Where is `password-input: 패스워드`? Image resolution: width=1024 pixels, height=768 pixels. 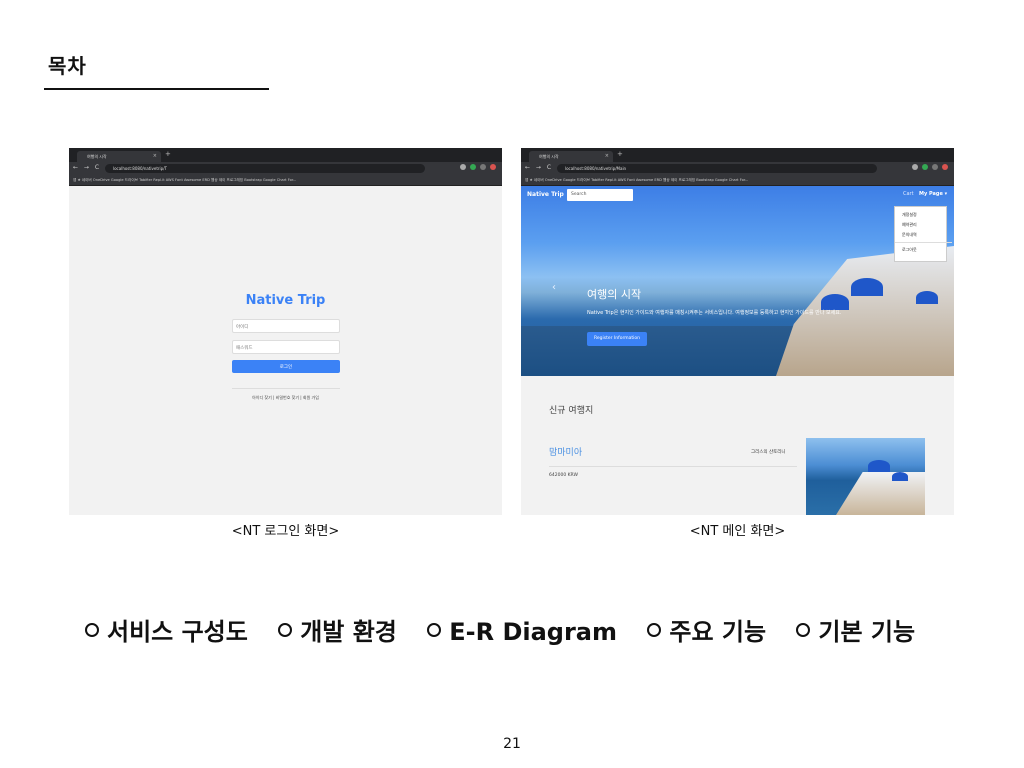
password-input: 패스워드 is located at coordinates (286, 347).